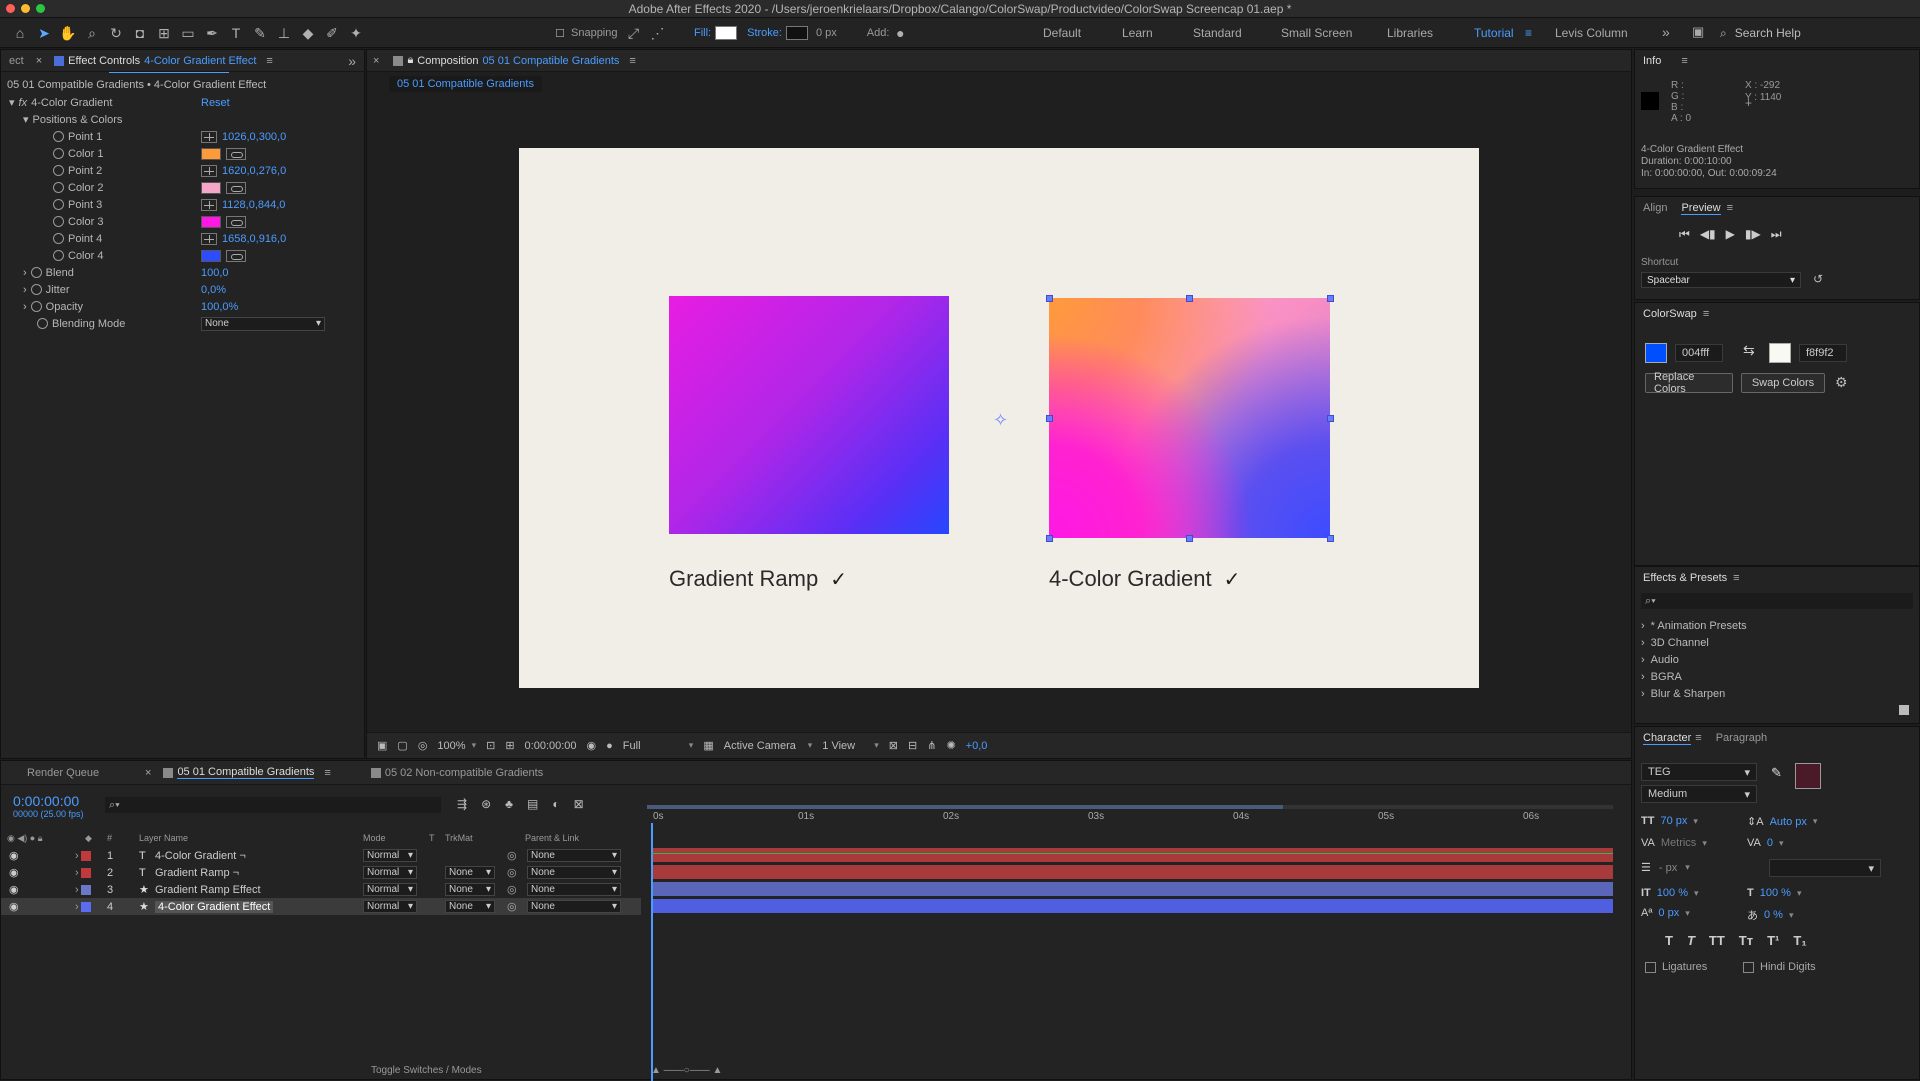  I want to click on motion-blur-icon: ◐, so click(555, 804).